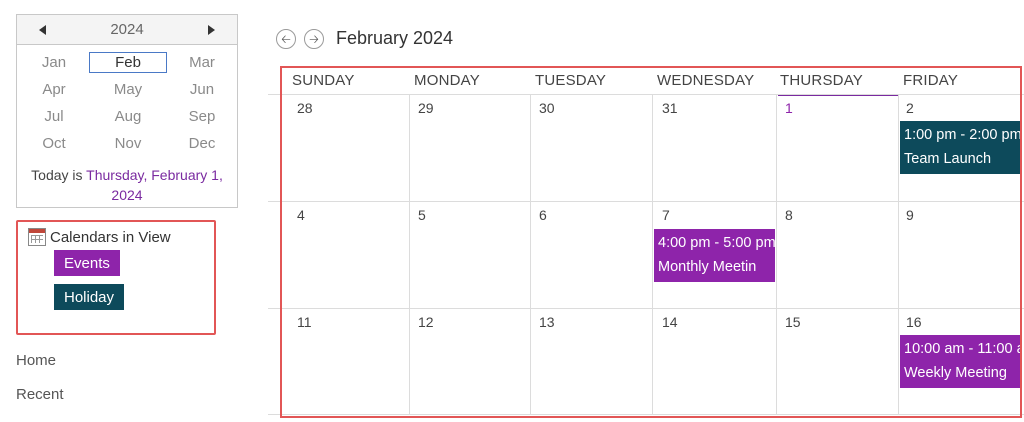 Image resolution: width=1024 pixels, height=422 pixels. Describe the element at coordinates (154, 185) in the screenshot. I see `today-link: Thursday, February 1, 2024` at that location.